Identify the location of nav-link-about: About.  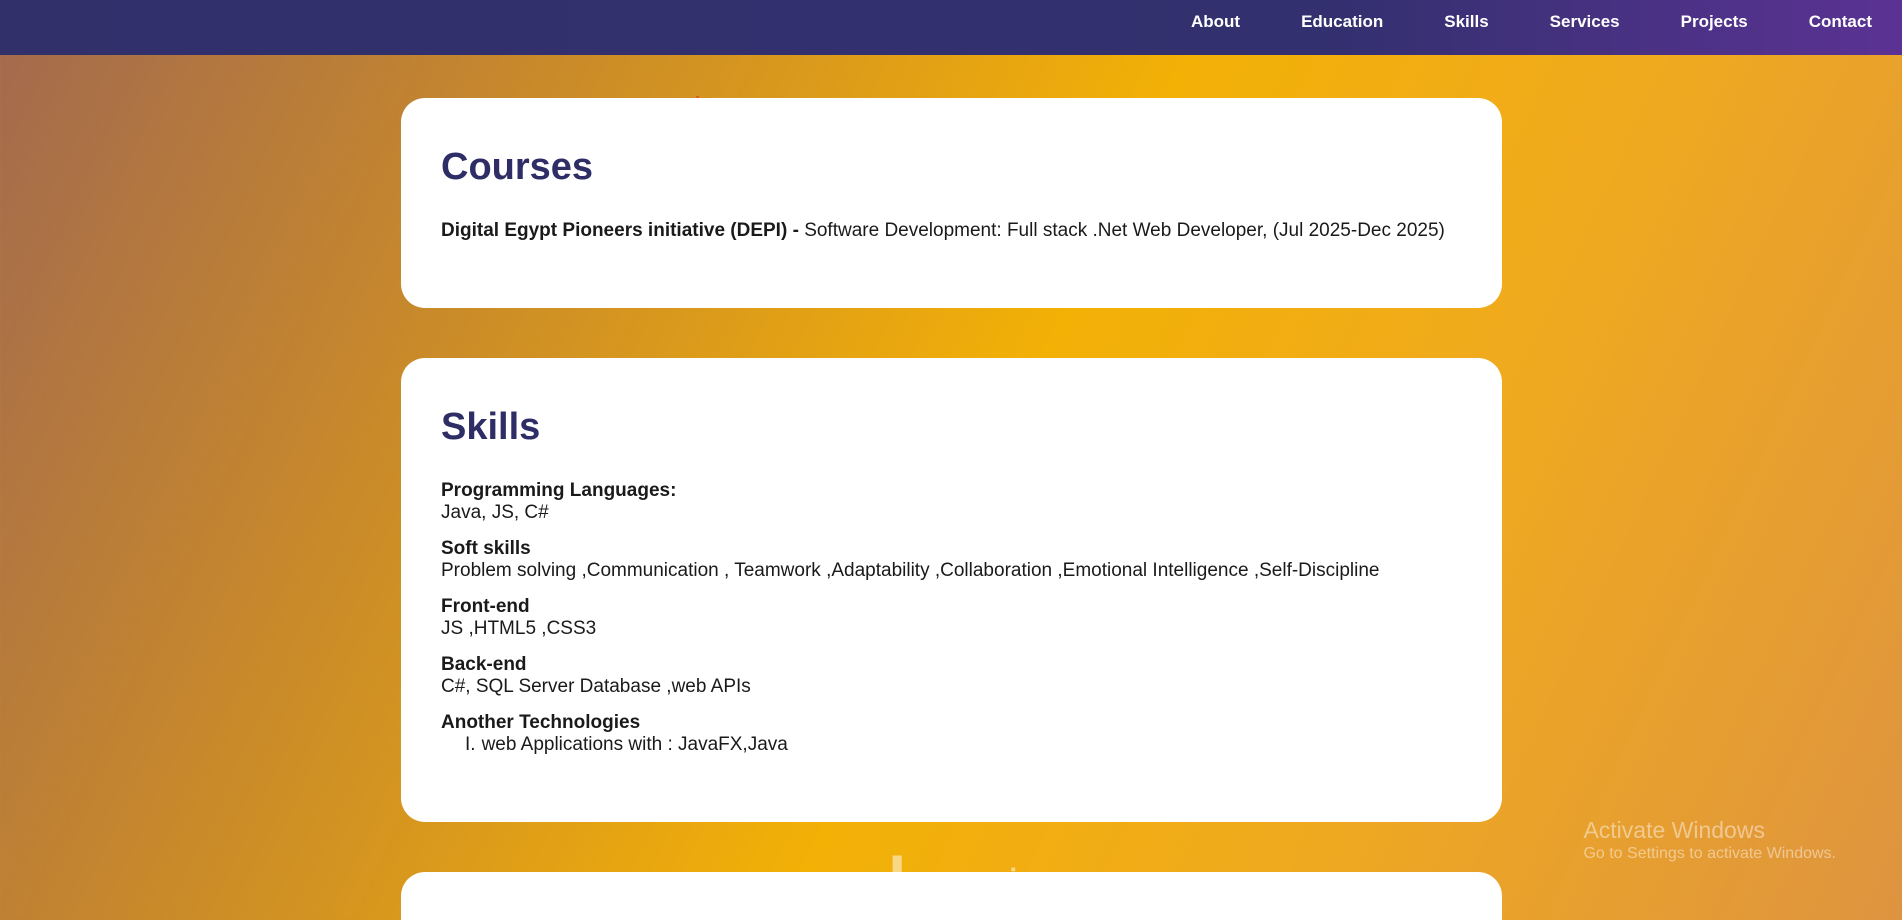
(1215, 22).